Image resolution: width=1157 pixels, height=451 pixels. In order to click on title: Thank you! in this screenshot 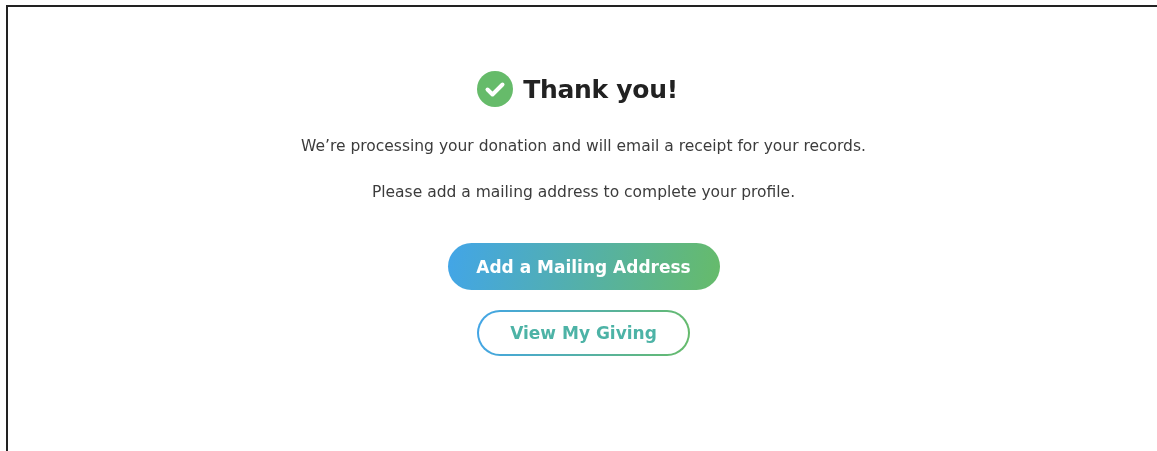, I will do `click(600, 89)`.